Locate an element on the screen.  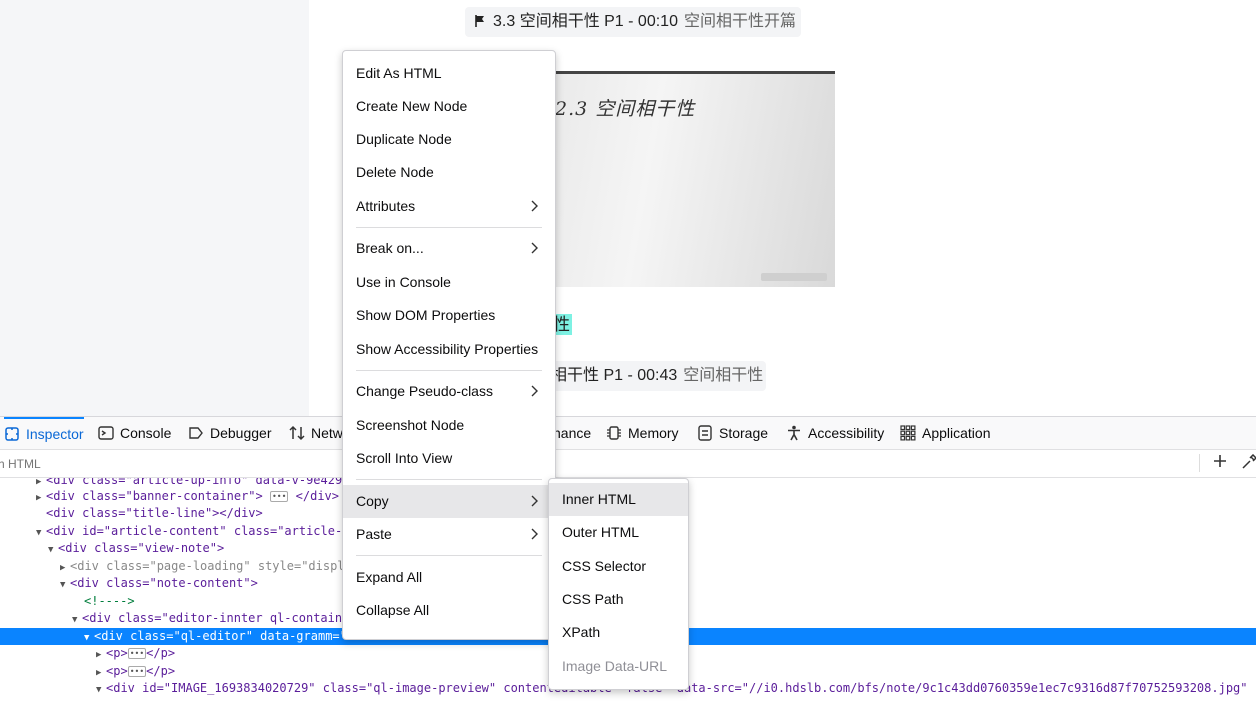
tab-inspector-label: Inspector is located at coordinates (55, 434).